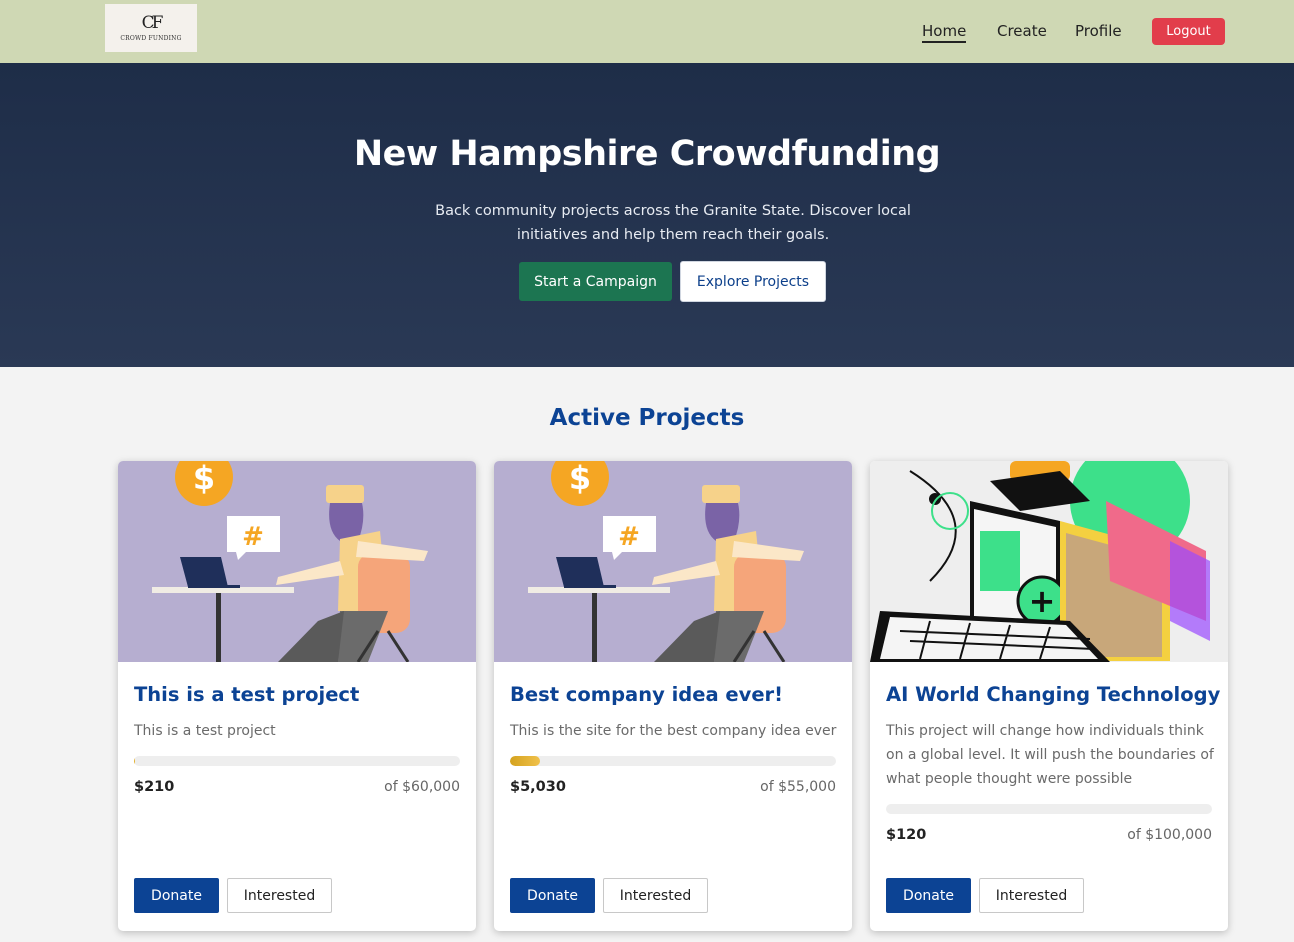  I want to click on nav-link-home: Home, so click(944, 32).